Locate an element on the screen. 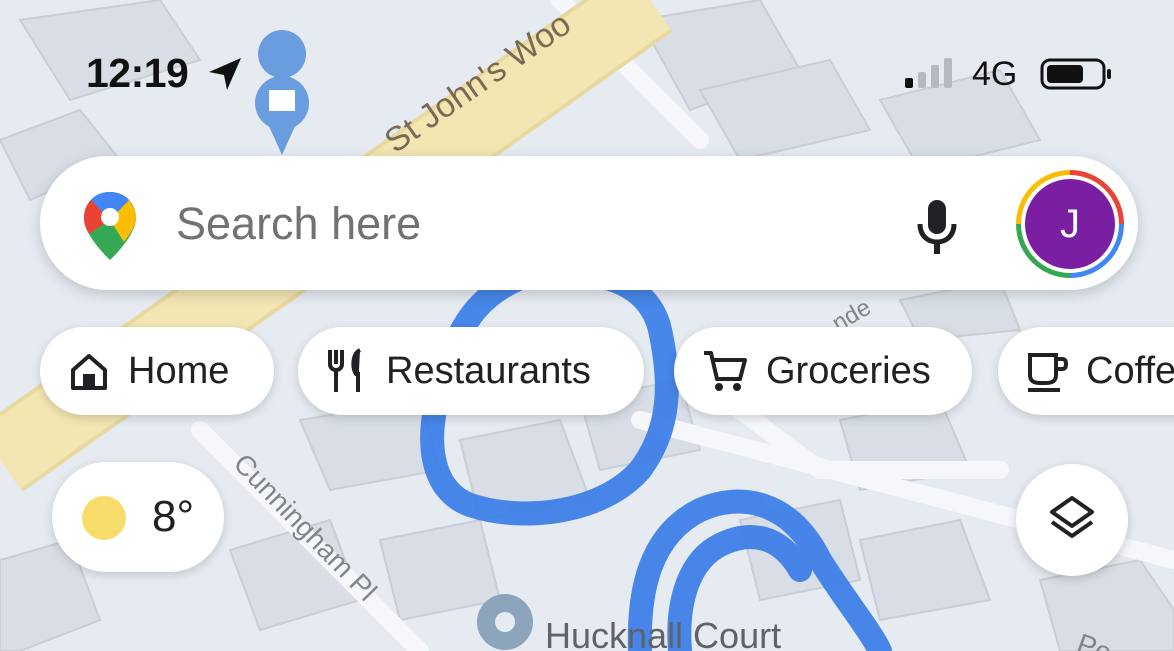  cart-icon is located at coordinates (725, 371).